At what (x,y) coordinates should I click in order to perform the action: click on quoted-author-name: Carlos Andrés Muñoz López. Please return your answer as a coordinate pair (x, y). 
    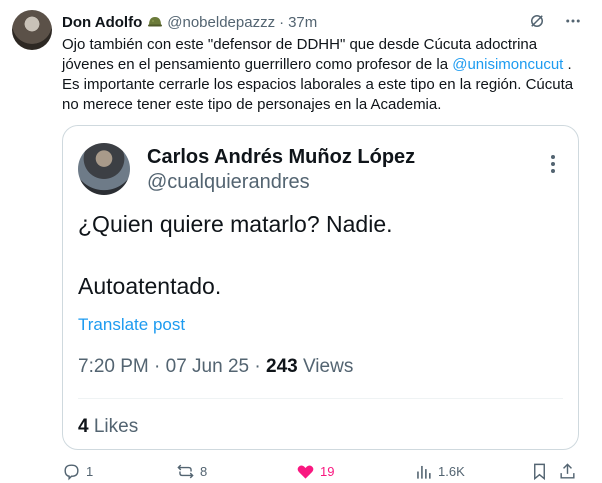
    Looking at the image, I should click on (281, 157).